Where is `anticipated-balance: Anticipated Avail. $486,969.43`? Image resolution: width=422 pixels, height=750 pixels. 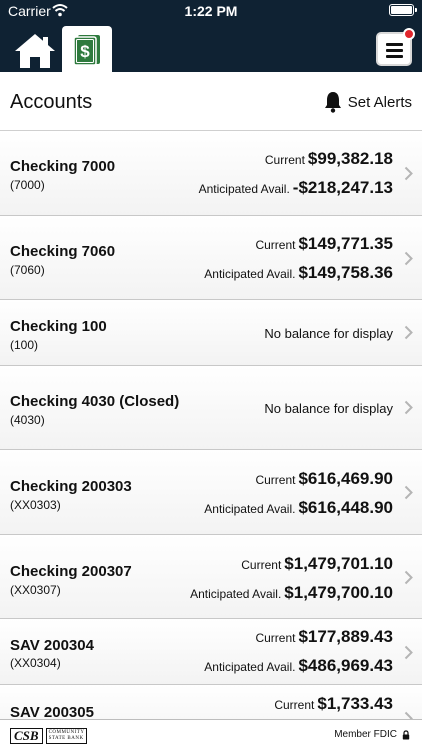
anticipated-balance: Anticipated Avail. $486,969.43 is located at coordinates (298, 666).